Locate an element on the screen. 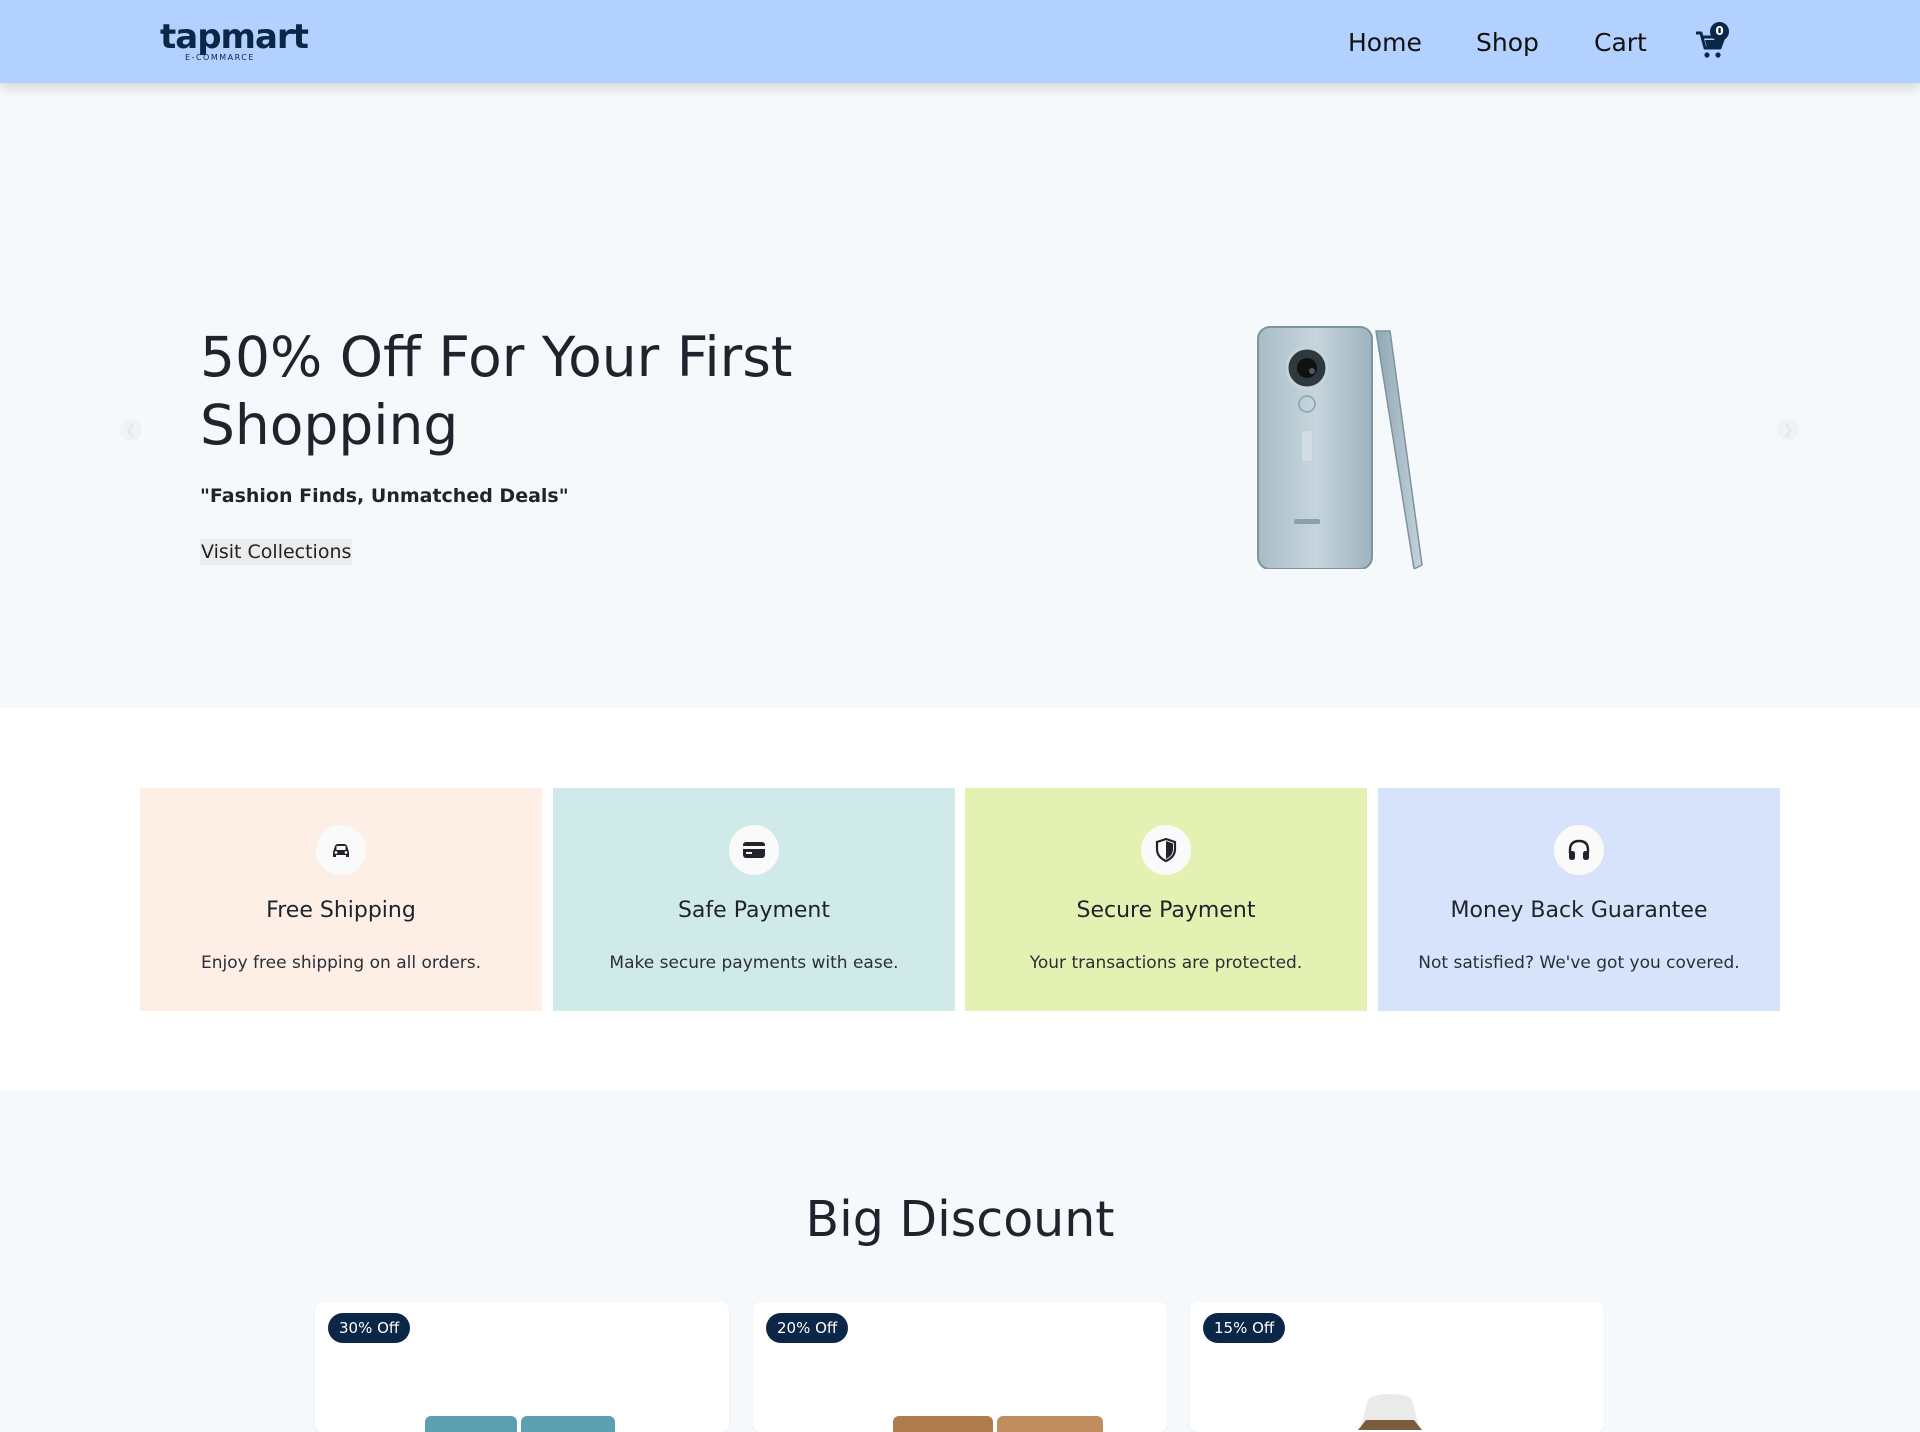 The image size is (1920, 1432). carousel-next-button: ❯ is located at coordinates (1788, 430).